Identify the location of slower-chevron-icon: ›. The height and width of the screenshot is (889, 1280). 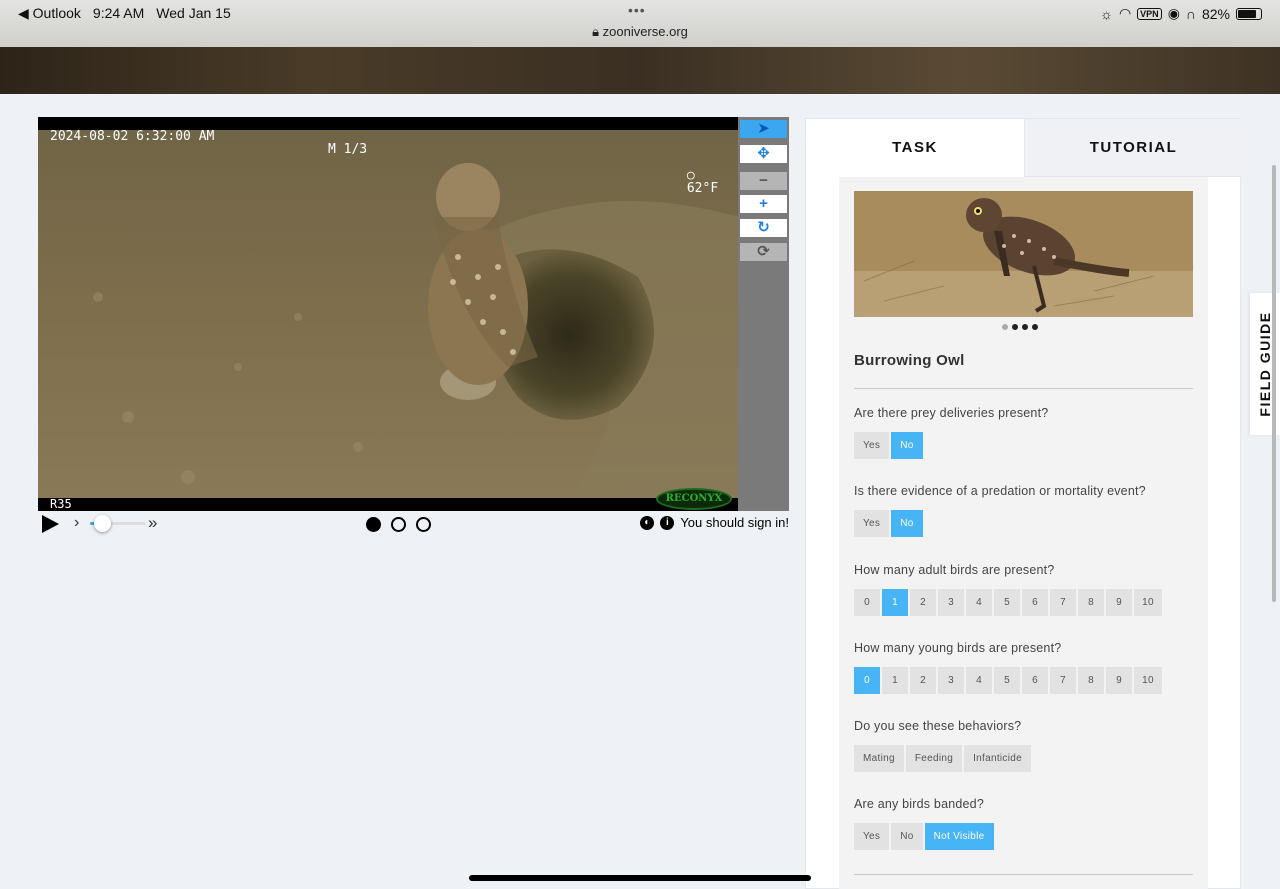
(76, 523).